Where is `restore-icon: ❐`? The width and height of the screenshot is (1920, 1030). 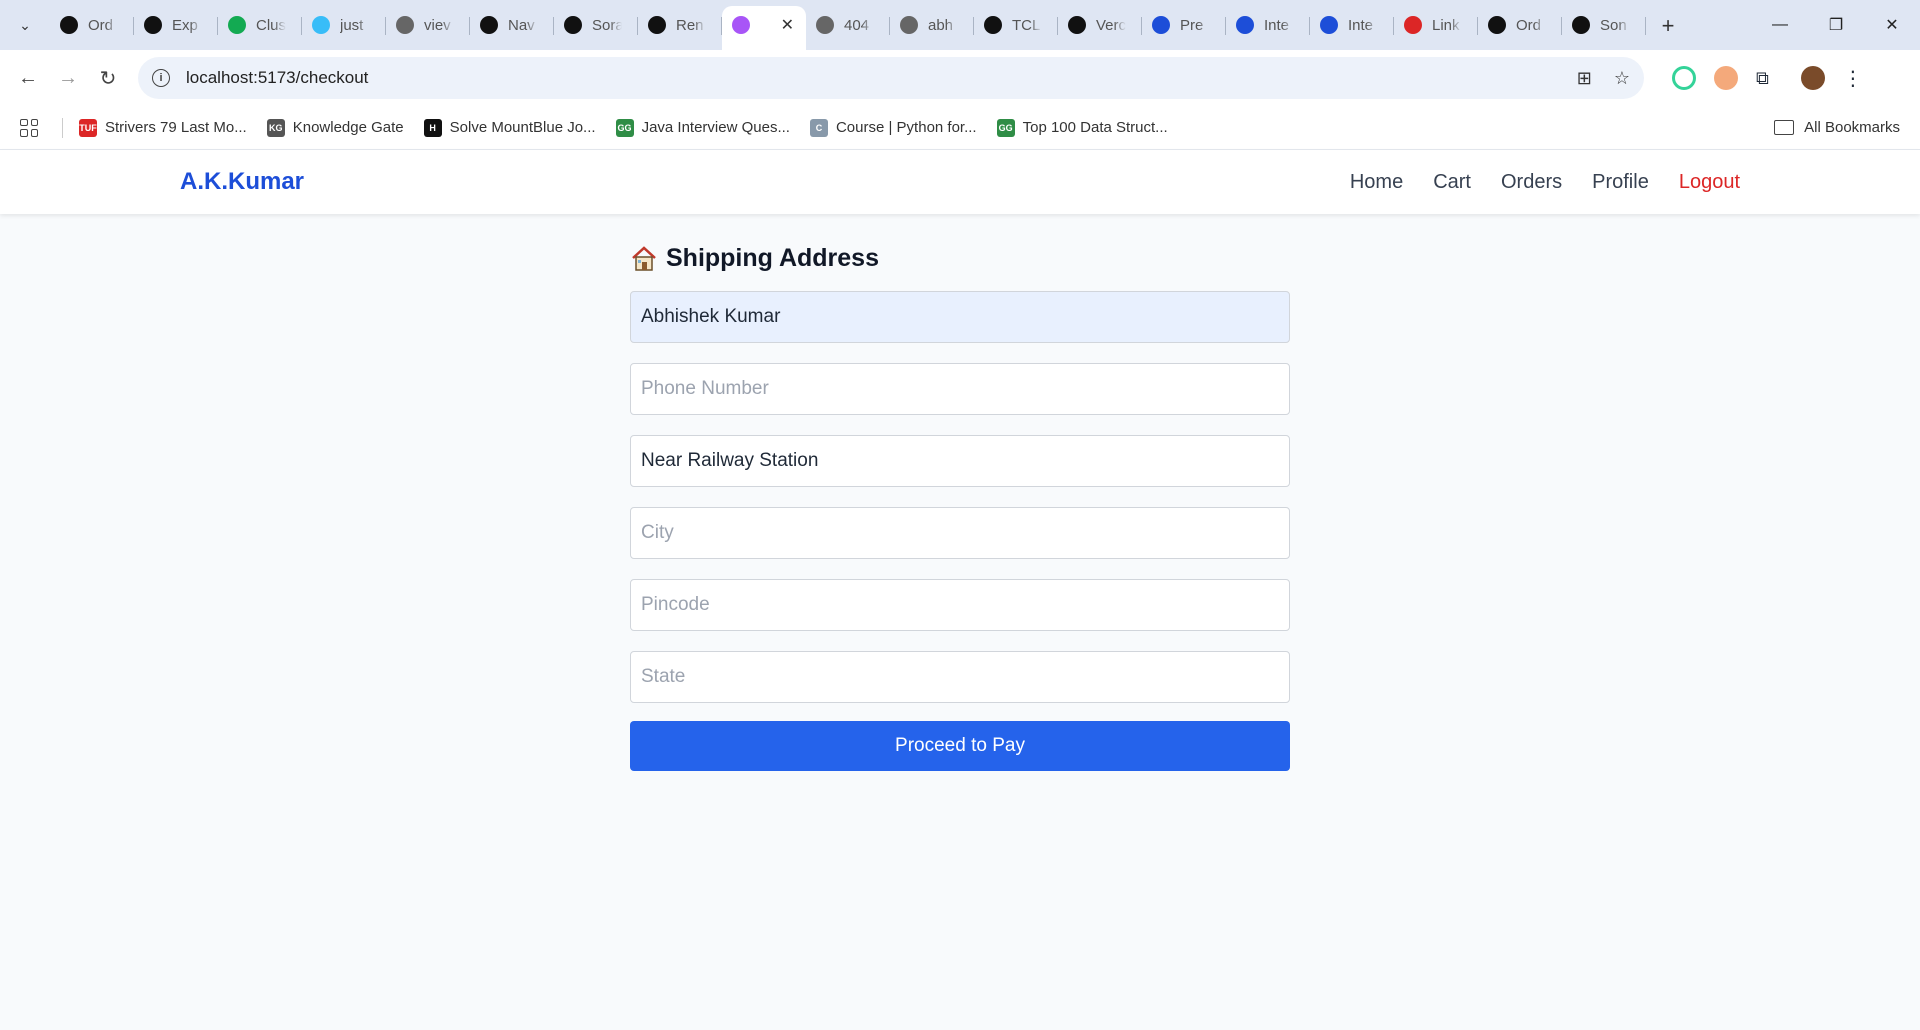
restore-icon: ❐ is located at coordinates (1836, 25).